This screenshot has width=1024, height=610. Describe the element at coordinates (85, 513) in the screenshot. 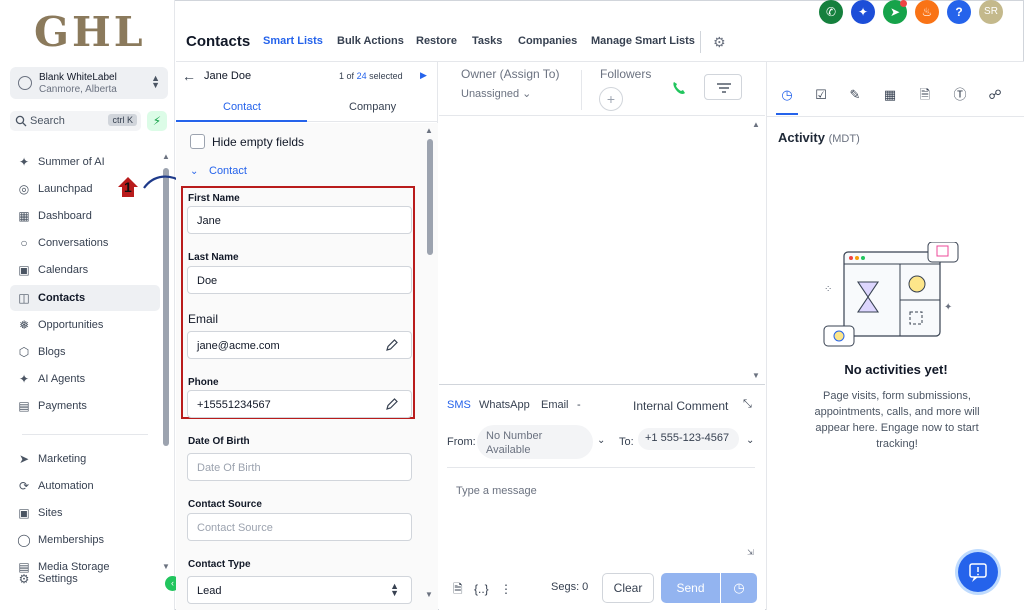

I see `sidebar-item-sites: ▣ Sites` at that location.